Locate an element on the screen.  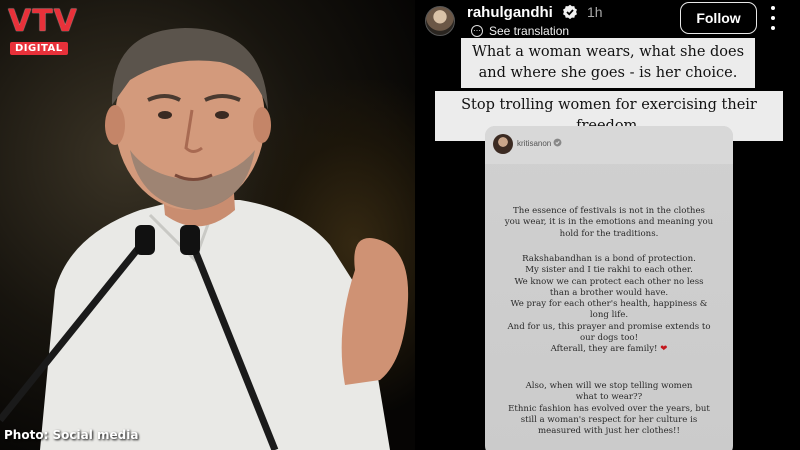
story-verified-icon is located at coordinates (557, 142).